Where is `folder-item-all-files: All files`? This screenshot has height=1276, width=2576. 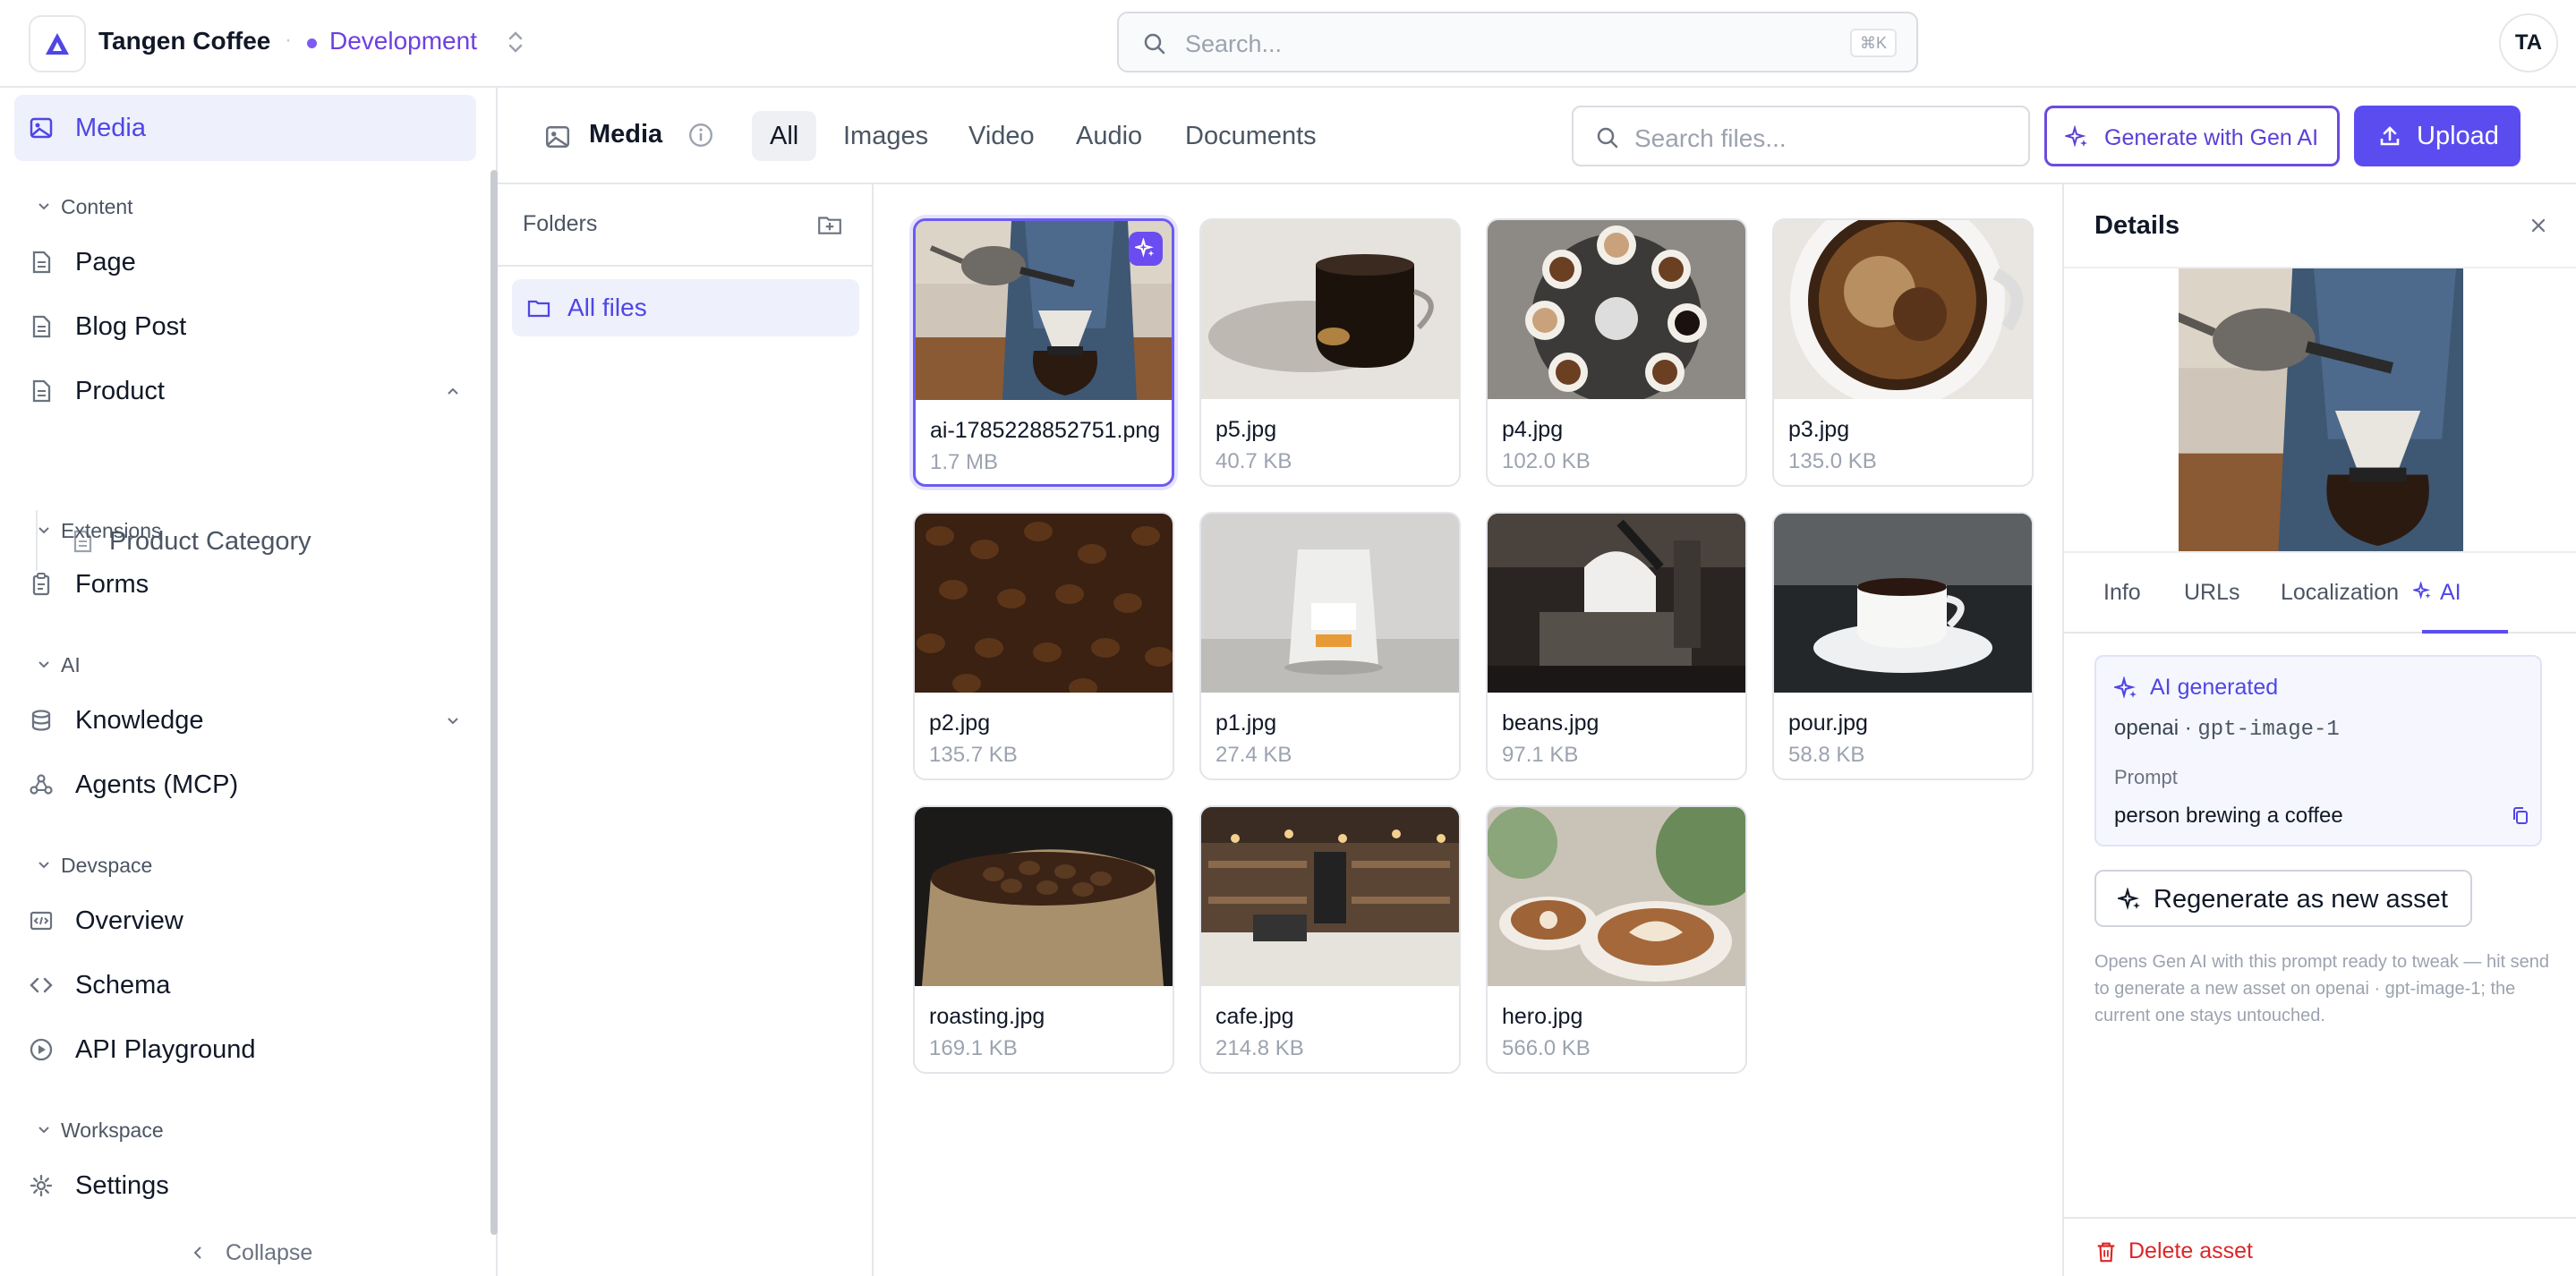
folder-item-all-files: All files is located at coordinates (685, 307).